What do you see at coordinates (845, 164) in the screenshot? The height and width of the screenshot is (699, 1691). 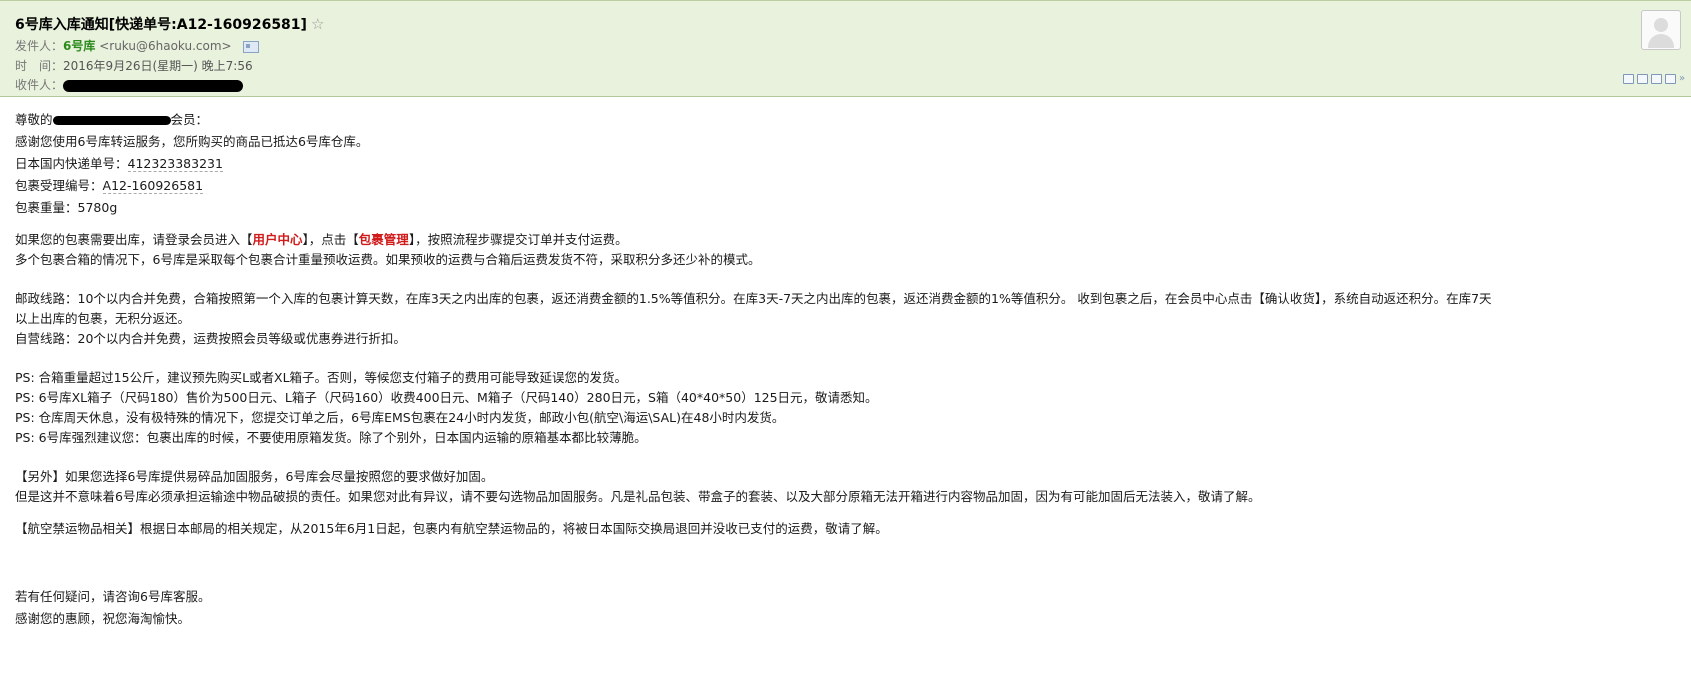 I see `tracking-line: 日本国内快递单号：412323383231` at bounding box center [845, 164].